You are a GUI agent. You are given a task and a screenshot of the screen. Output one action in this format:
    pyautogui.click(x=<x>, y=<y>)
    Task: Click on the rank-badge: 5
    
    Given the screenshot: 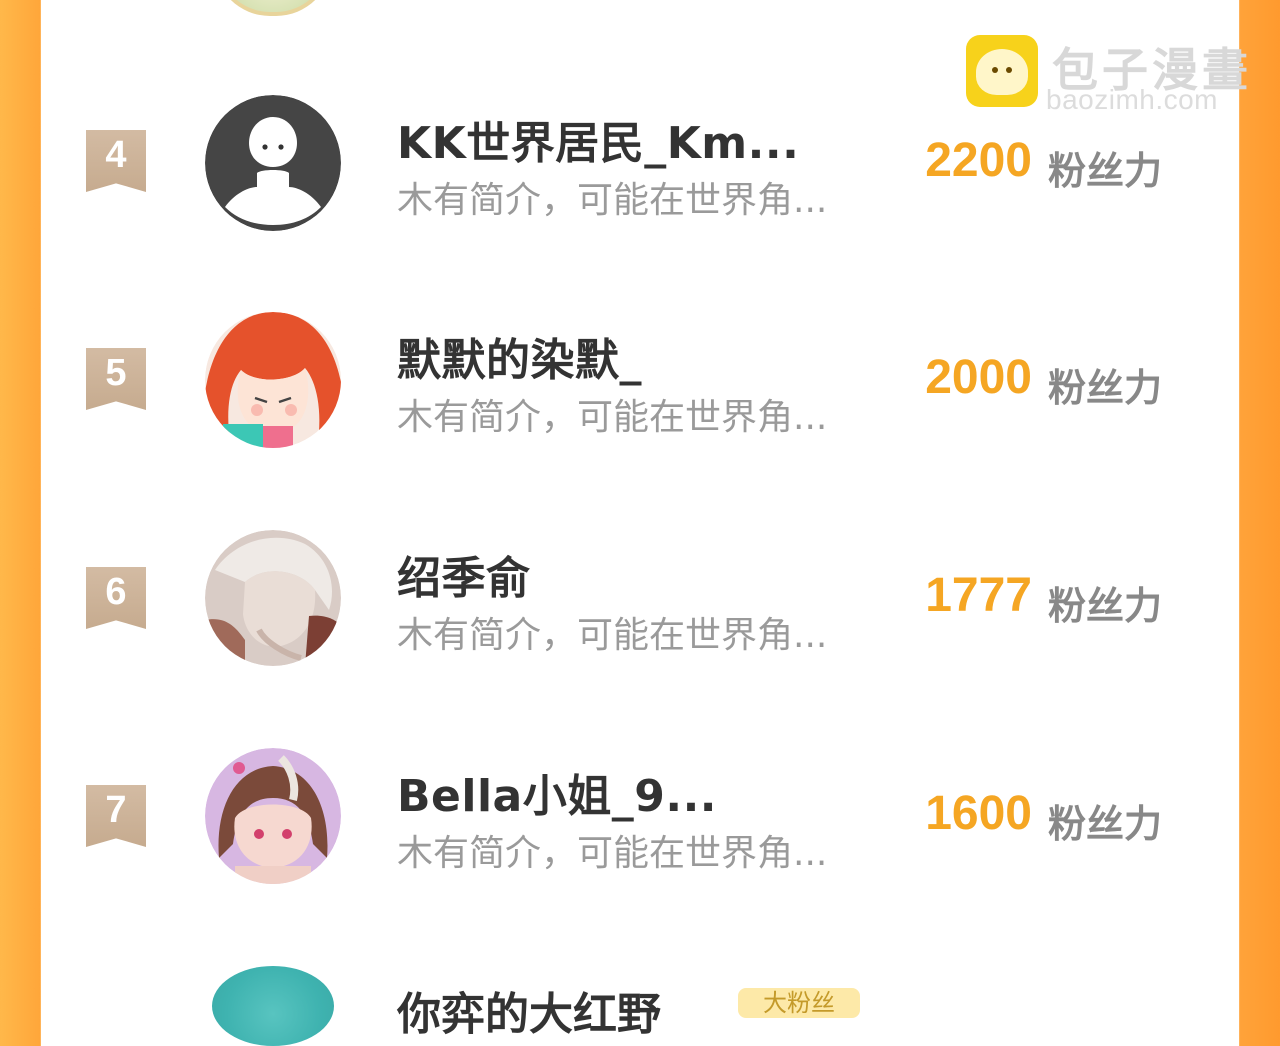 What is the action you would take?
    pyautogui.click(x=116, y=379)
    